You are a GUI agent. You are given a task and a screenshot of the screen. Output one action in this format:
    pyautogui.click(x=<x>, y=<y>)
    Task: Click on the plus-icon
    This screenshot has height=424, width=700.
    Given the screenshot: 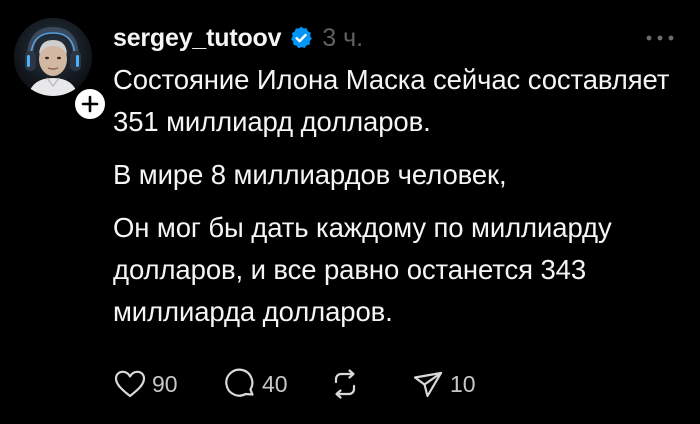 What is the action you would take?
    pyautogui.click(x=90, y=104)
    